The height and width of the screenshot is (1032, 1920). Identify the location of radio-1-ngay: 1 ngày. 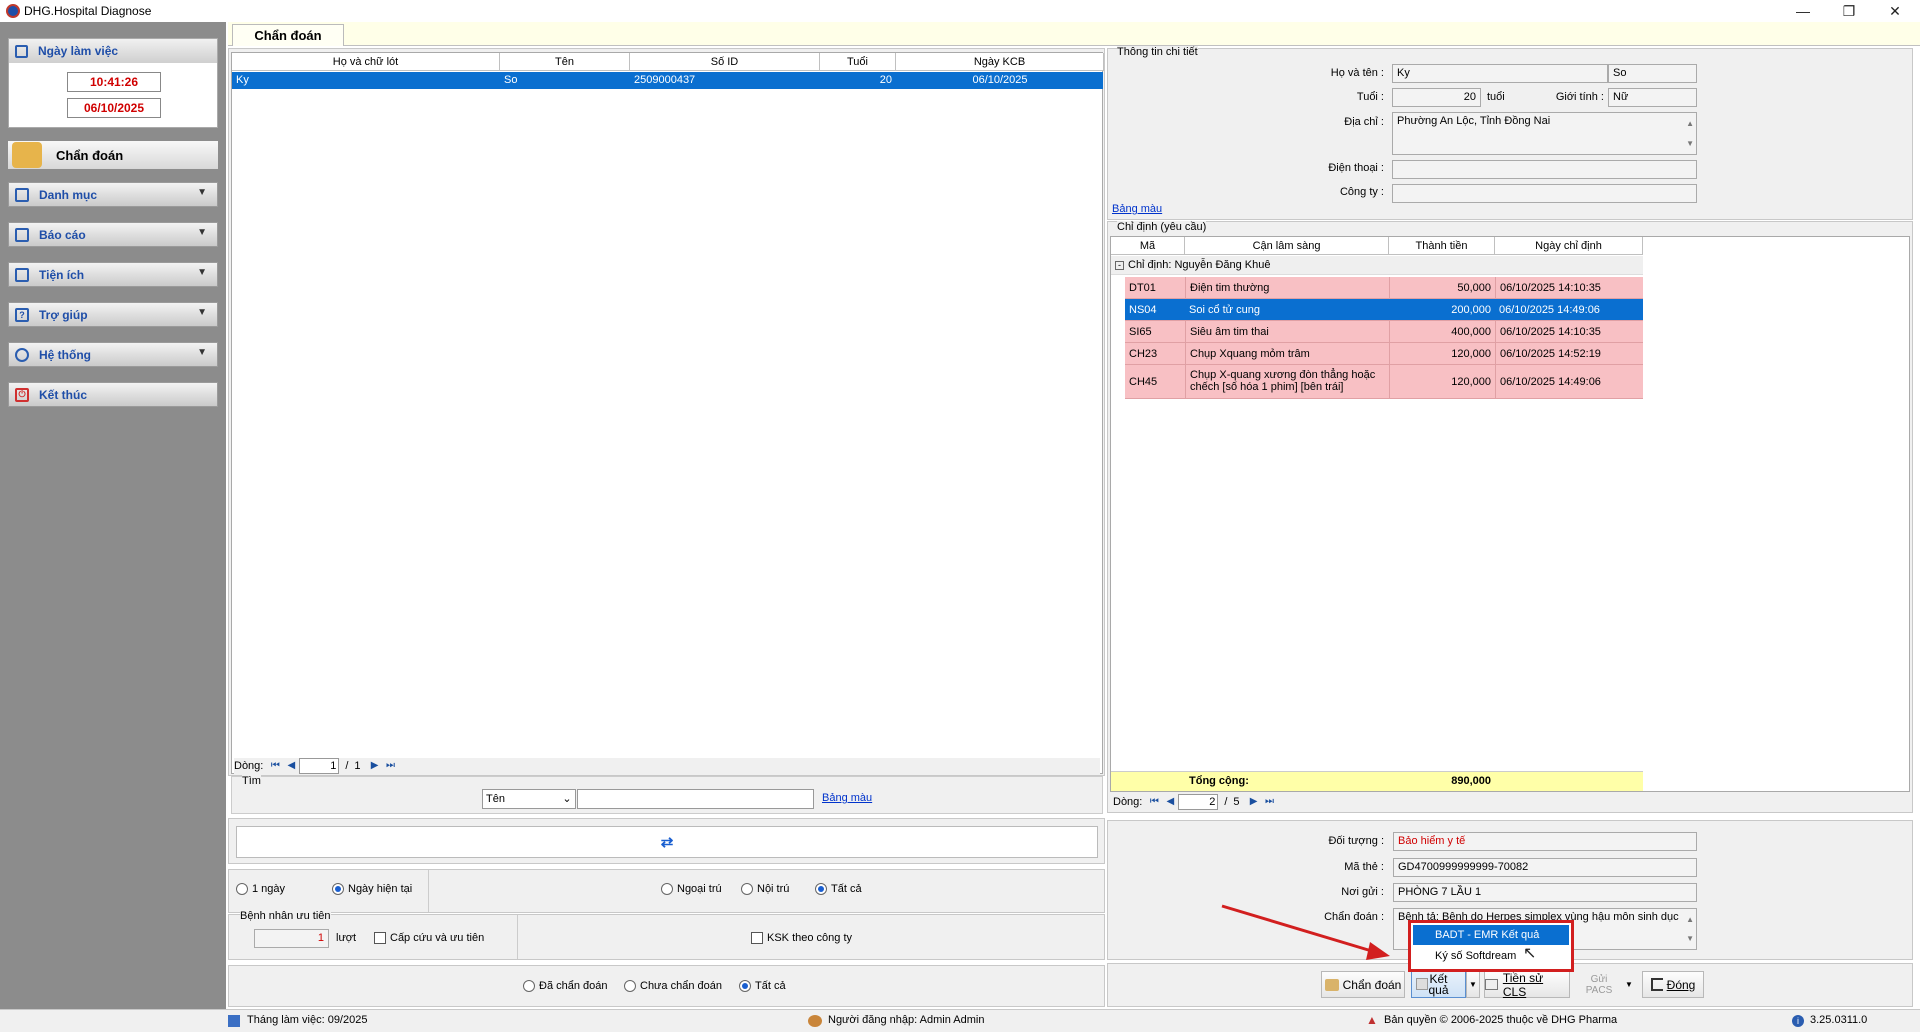
(260, 889).